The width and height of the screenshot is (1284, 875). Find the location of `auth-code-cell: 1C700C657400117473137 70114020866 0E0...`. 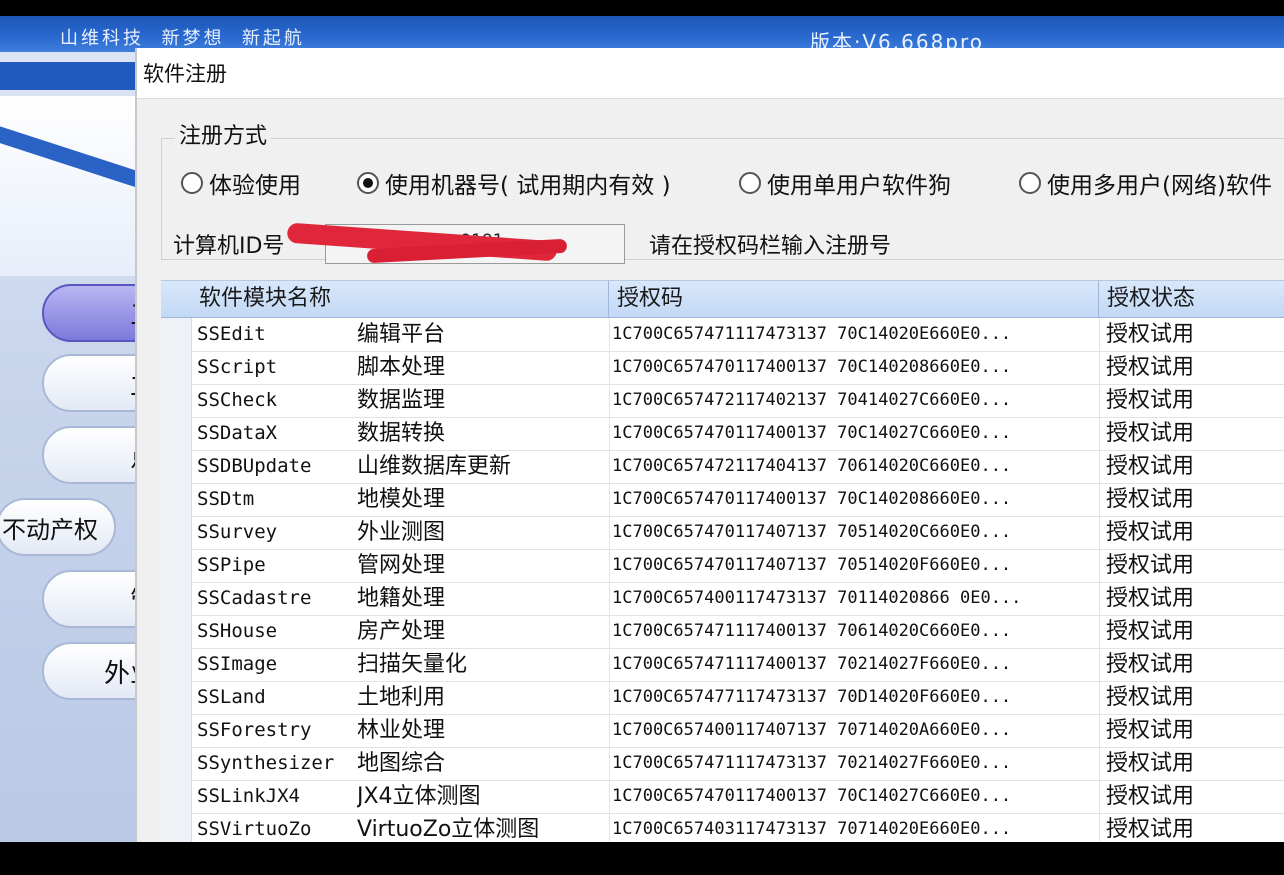

auth-code-cell: 1C700C657400117473137 70114020866 0E0... is located at coordinates (855, 598).